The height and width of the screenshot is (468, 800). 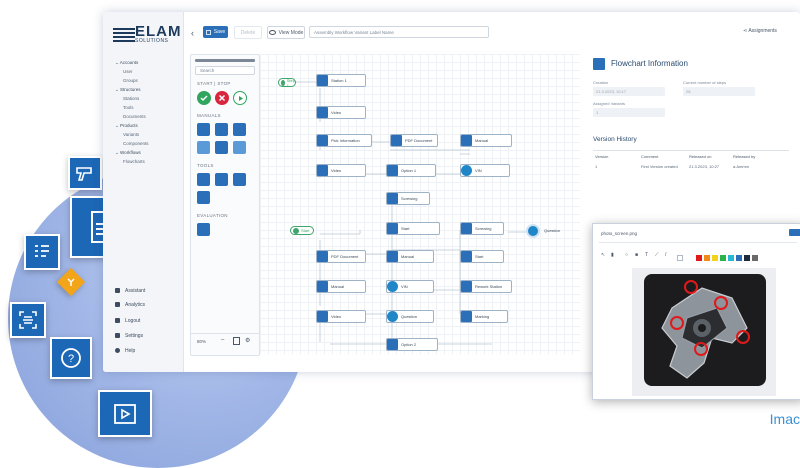 What do you see at coordinates (482, 256) in the screenshot?
I see `flow-node-start-2: Start` at bounding box center [482, 256].